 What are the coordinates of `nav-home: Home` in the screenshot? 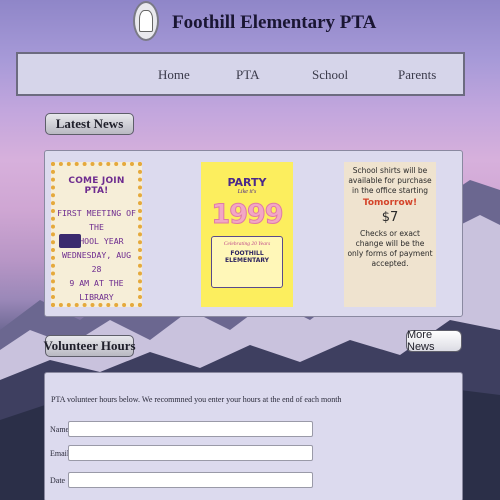 It's located at (174, 75).